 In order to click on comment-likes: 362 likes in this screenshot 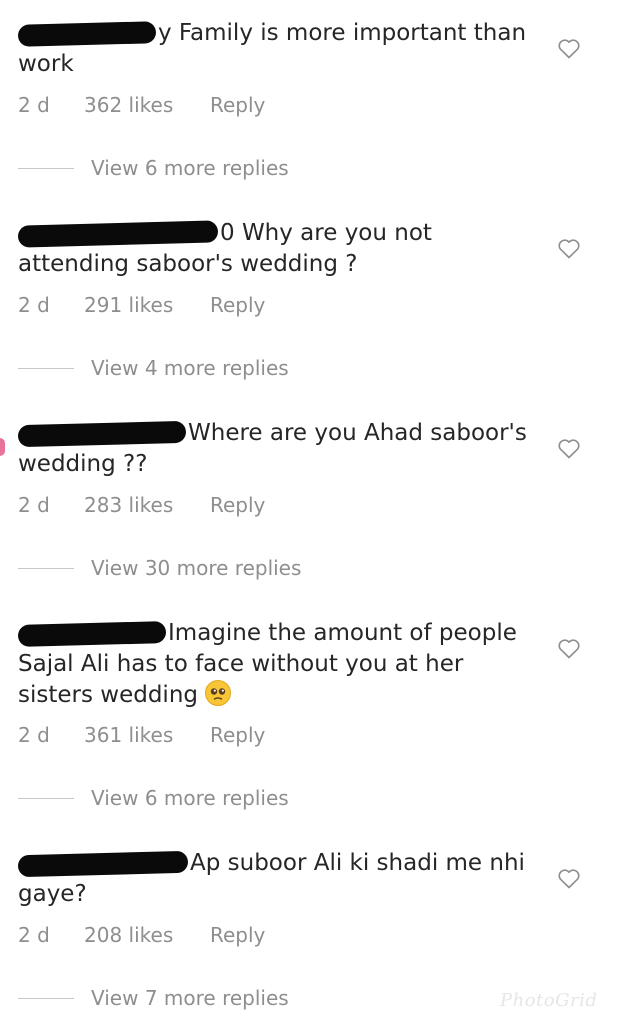, I will do `click(147, 105)`.